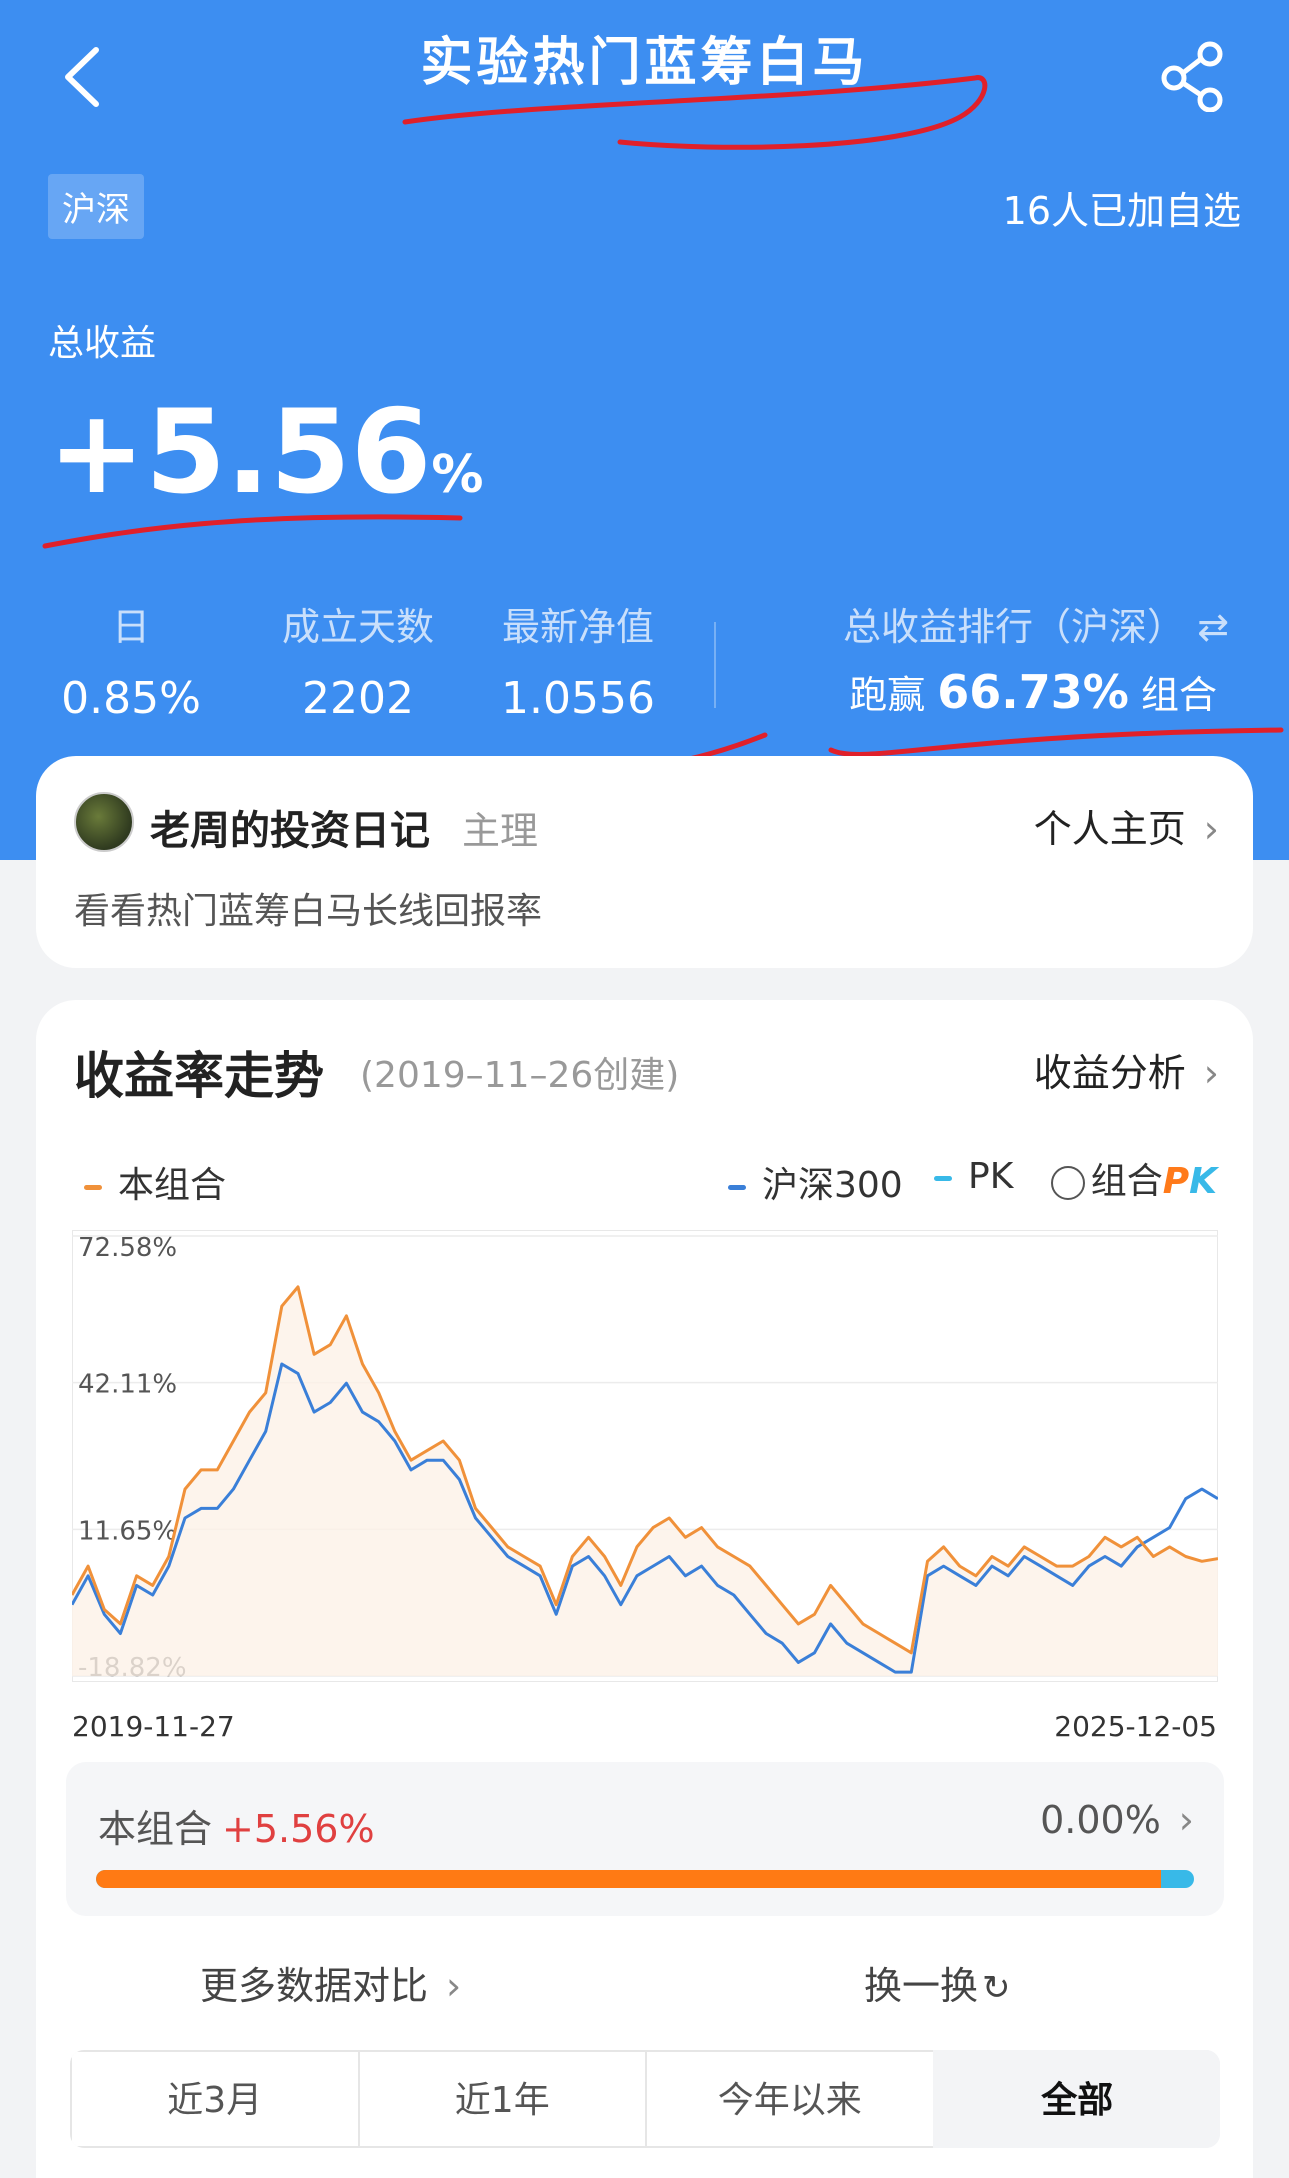  Describe the element at coordinates (887, 695) in the screenshot. I see `rank-prefix: 跑赢` at that location.